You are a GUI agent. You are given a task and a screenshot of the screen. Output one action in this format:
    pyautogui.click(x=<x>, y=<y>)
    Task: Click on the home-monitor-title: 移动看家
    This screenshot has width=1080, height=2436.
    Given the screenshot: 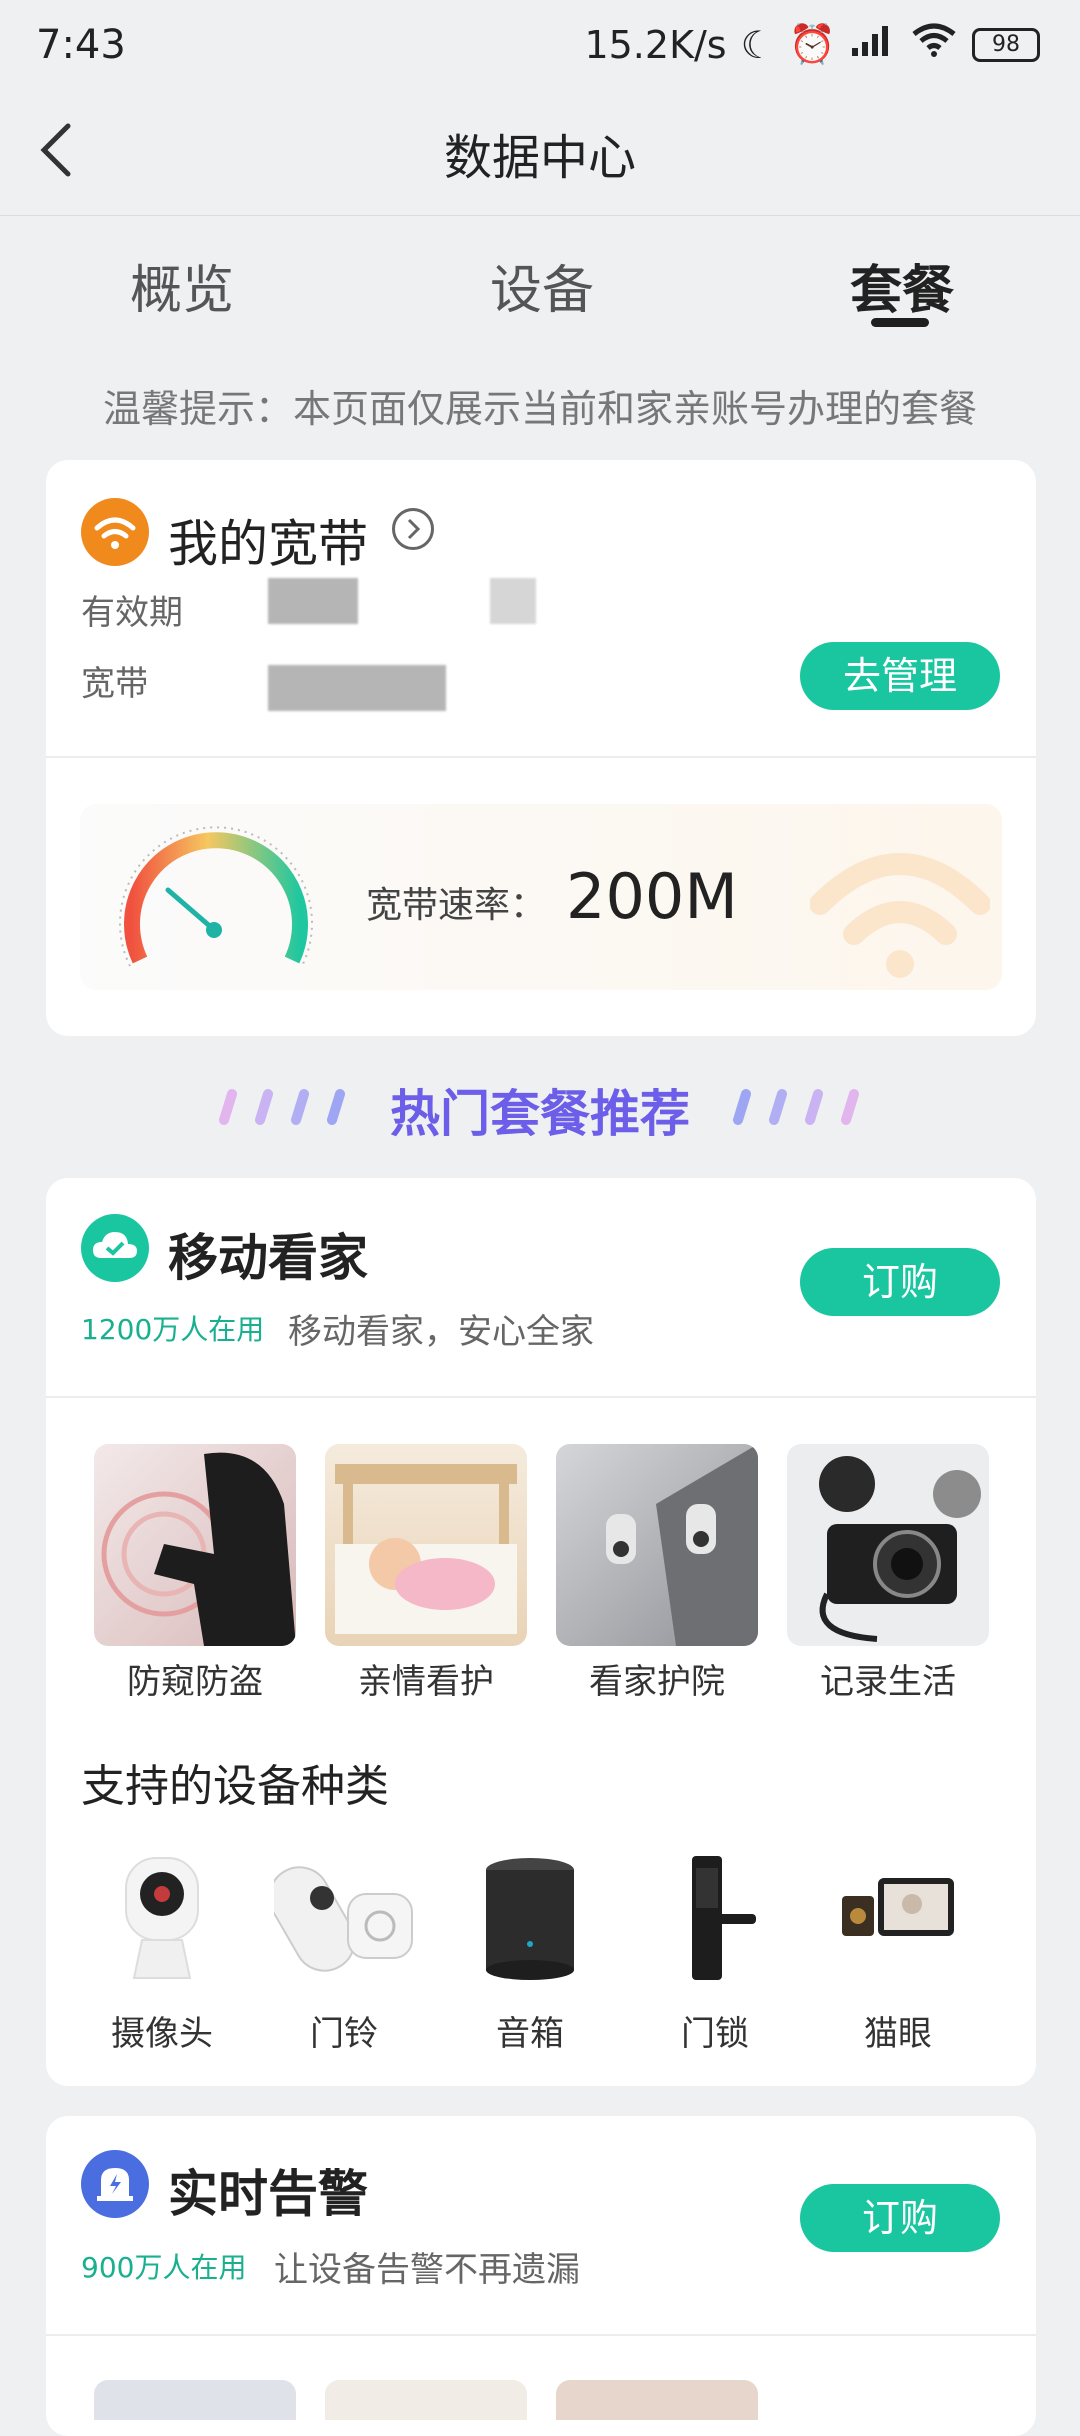 What is the action you would take?
    pyautogui.click(x=268, y=1258)
    